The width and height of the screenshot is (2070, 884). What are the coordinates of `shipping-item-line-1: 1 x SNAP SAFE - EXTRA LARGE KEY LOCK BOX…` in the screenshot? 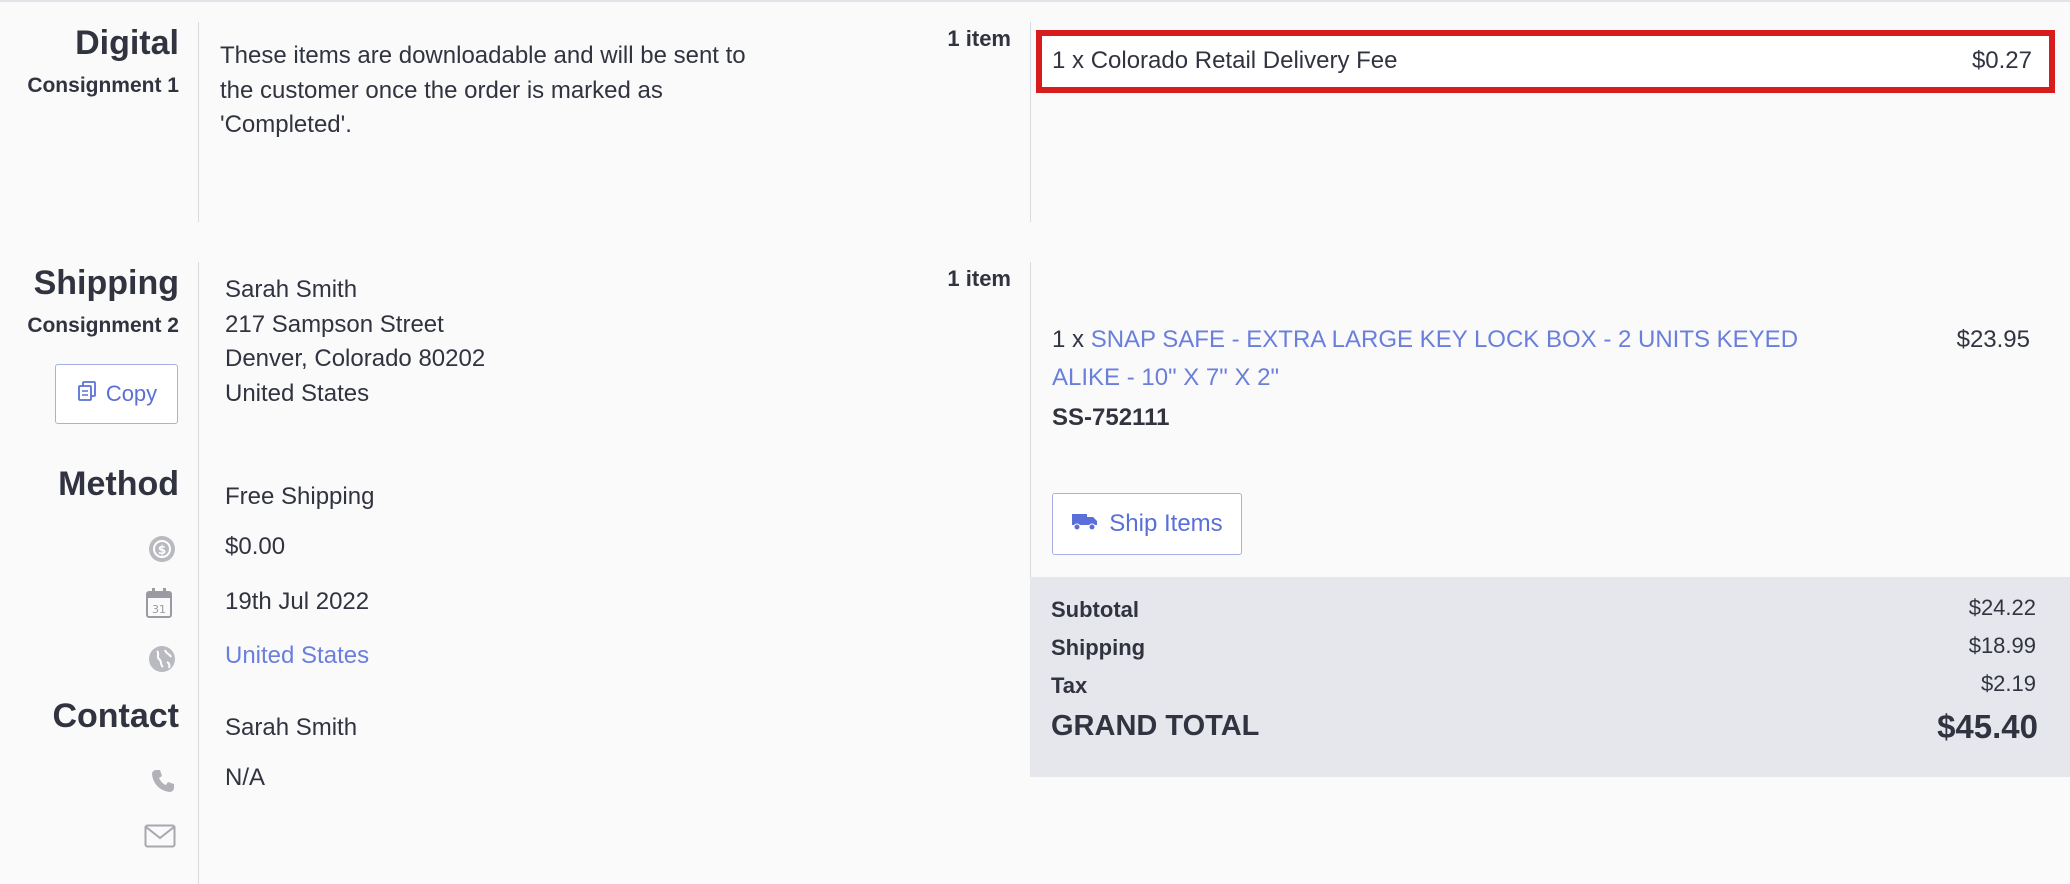 It's located at (1425, 340).